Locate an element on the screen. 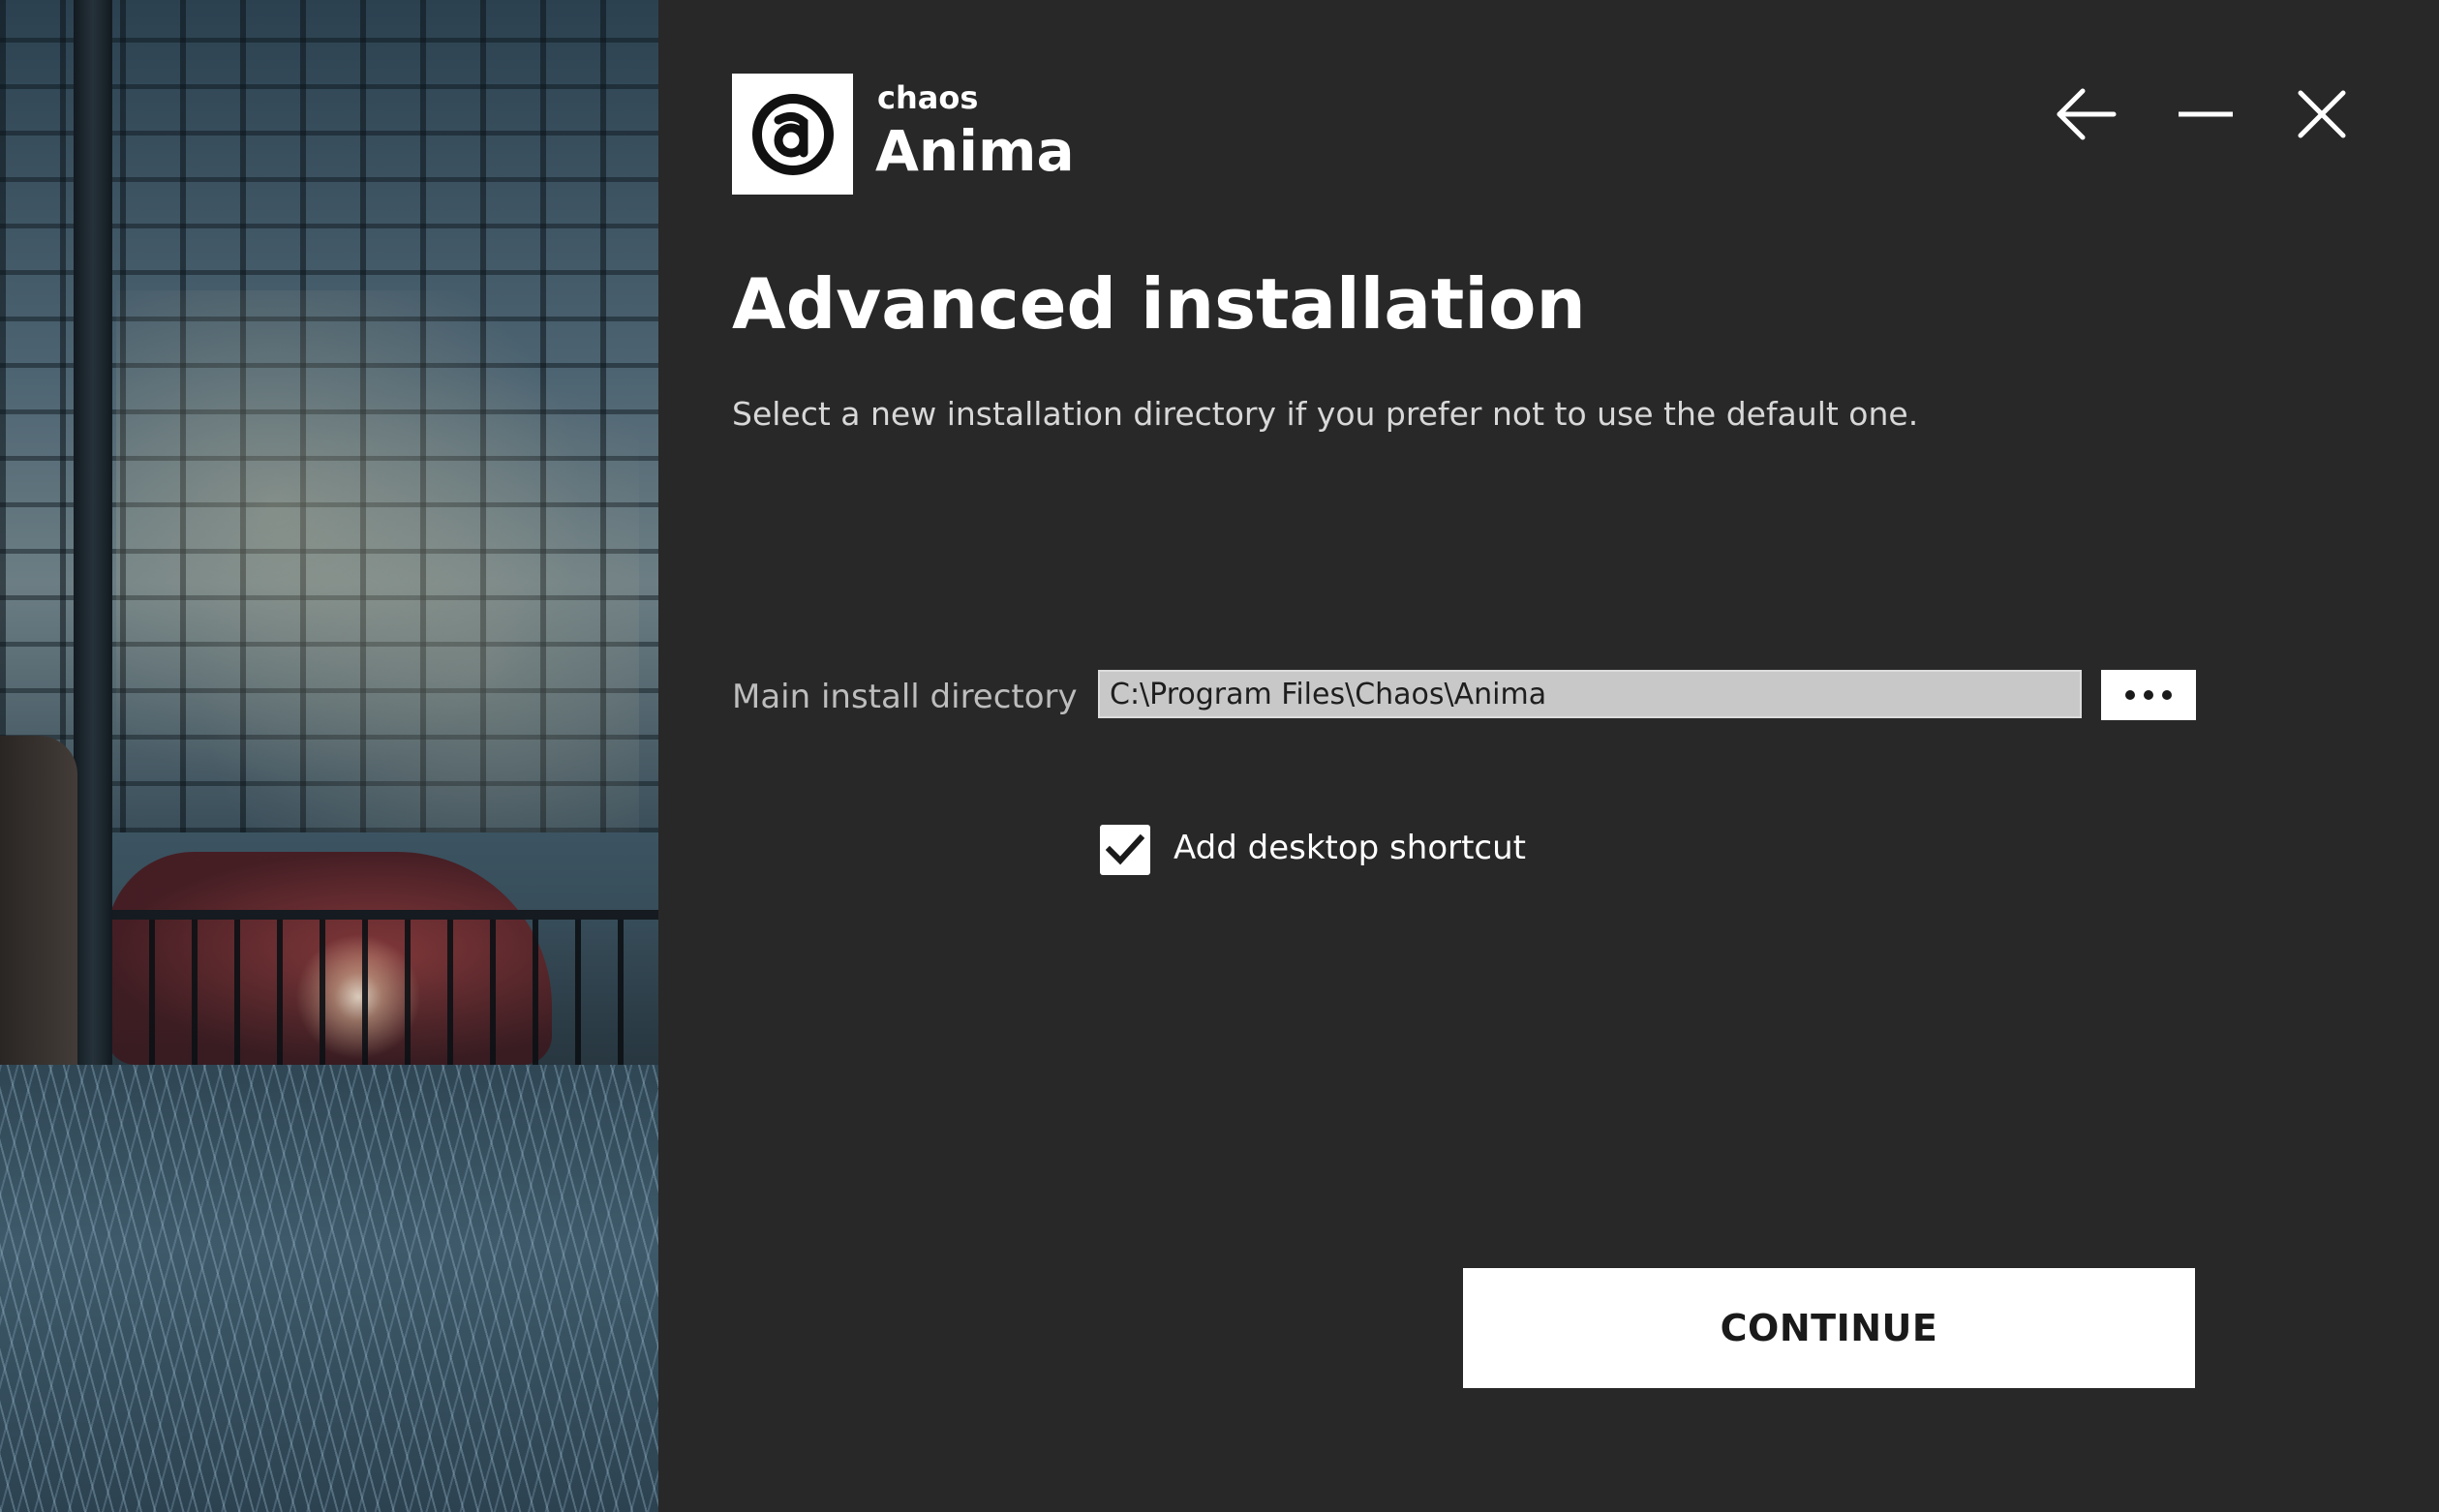 This screenshot has height=1512, width=2439. anima-logo-icon is located at coordinates (792, 134).